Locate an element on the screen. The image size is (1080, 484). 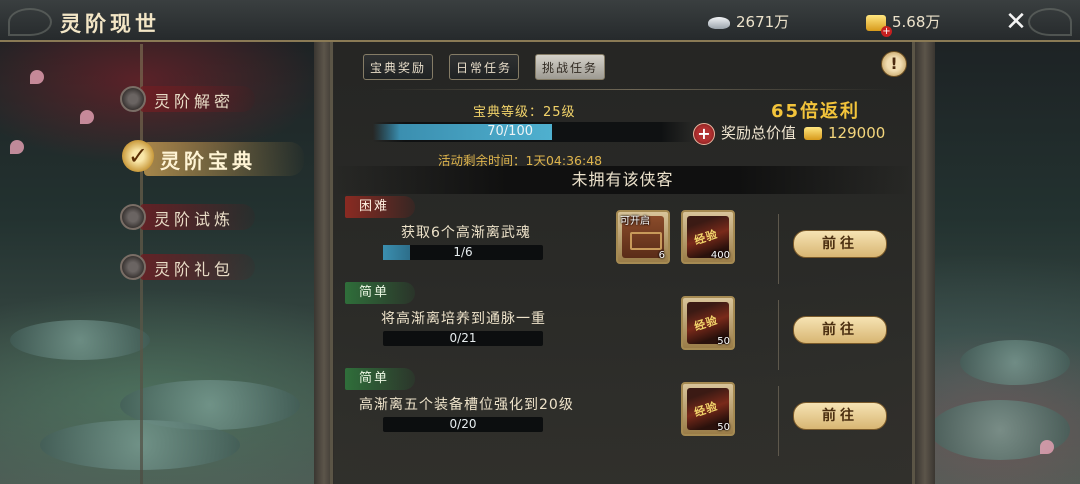
sidebar-item-book: ✓ 灵阶宝典 is located at coordinates (212, 158).